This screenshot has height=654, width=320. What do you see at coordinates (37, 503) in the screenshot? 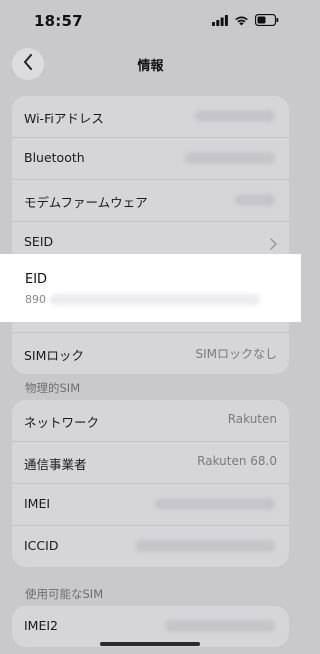
I see `row-label: IMEI` at bounding box center [37, 503].